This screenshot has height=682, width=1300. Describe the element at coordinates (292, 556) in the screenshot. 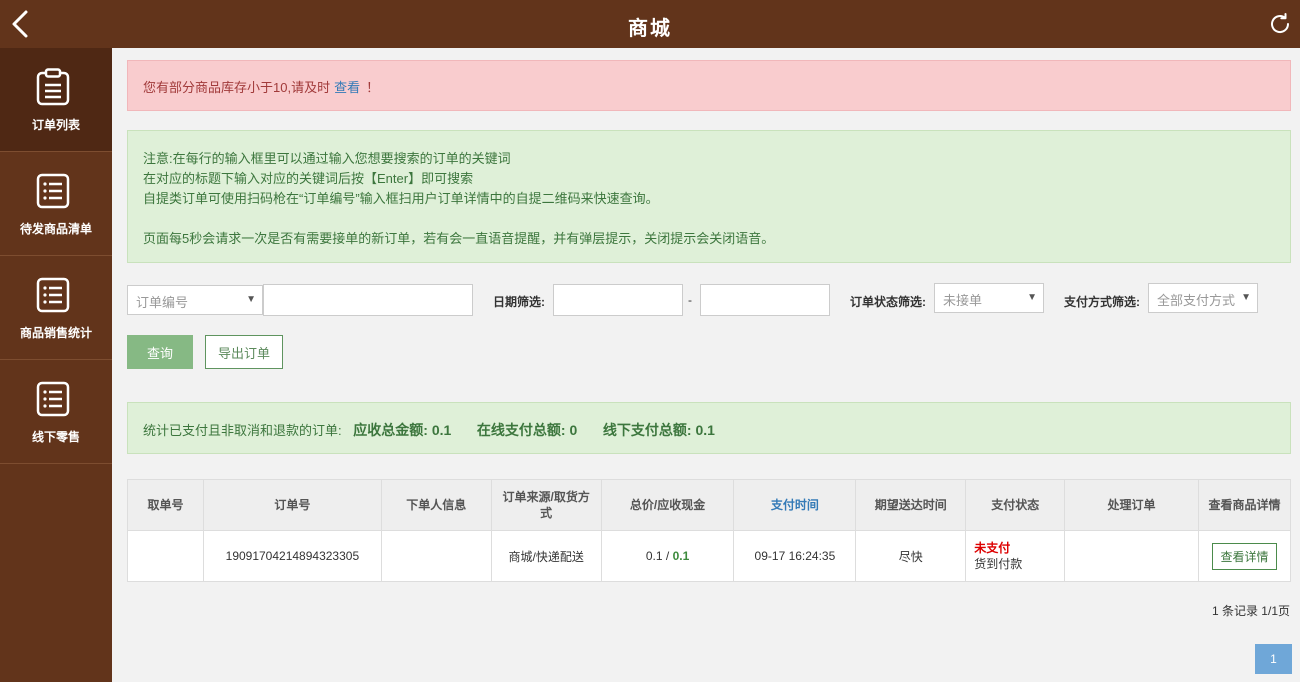

I see `order-no-cell: 19091704214894323305` at that location.